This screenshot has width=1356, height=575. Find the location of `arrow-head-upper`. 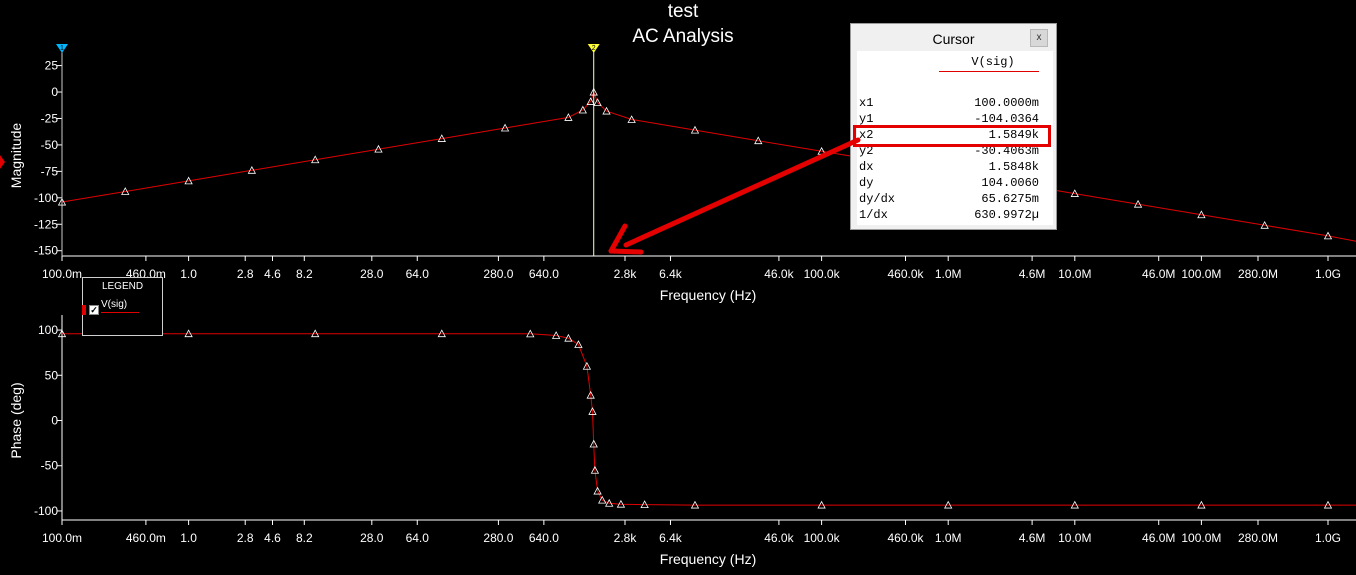

arrow-head-upper is located at coordinates (618, 238).